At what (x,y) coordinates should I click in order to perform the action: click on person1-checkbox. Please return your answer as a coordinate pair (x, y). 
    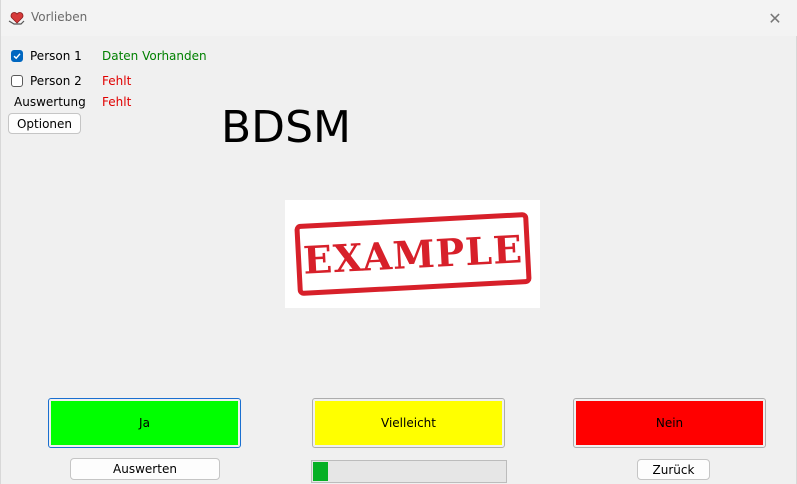
    Looking at the image, I should click on (17, 56).